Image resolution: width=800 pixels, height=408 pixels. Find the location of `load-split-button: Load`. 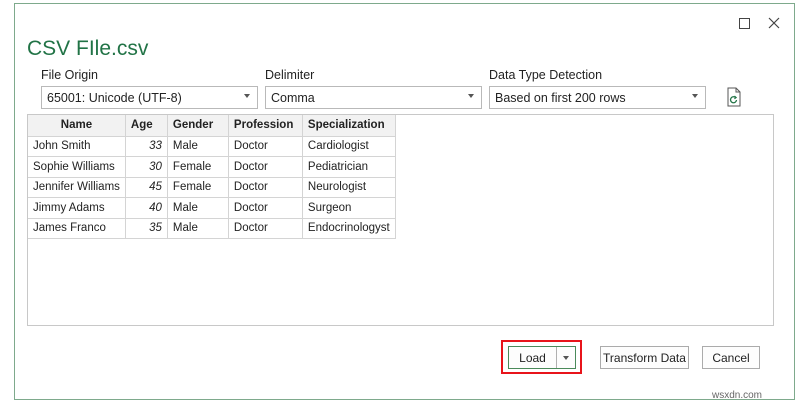

load-split-button: Load is located at coordinates (542, 357).